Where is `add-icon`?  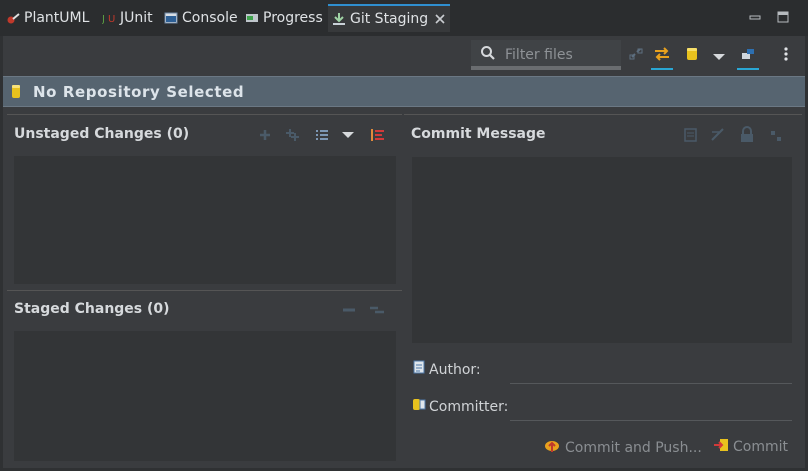
add-icon is located at coordinates (265, 138).